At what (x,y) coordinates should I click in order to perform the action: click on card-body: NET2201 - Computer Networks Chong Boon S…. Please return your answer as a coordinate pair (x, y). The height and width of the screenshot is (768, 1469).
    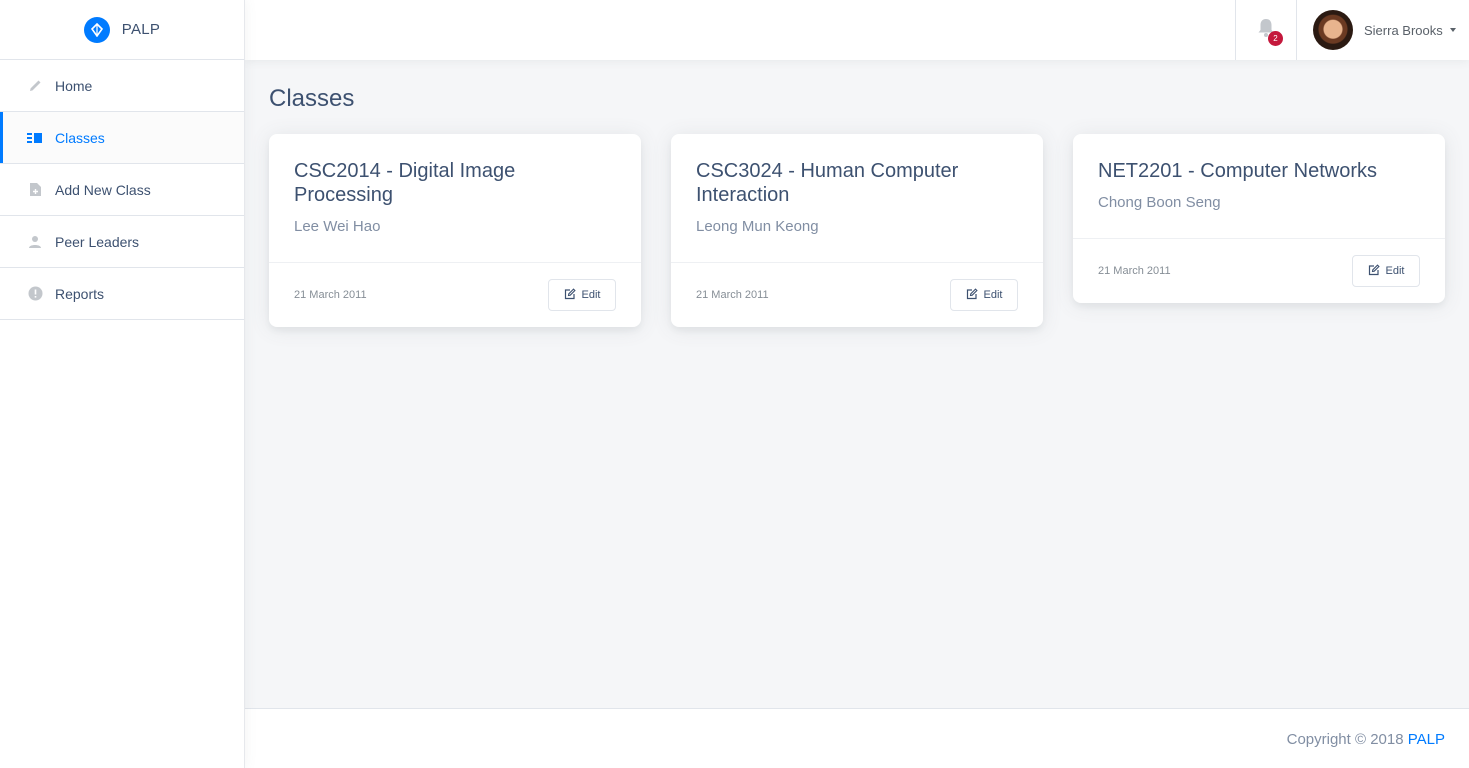
    Looking at the image, I should click on (1259, 186).